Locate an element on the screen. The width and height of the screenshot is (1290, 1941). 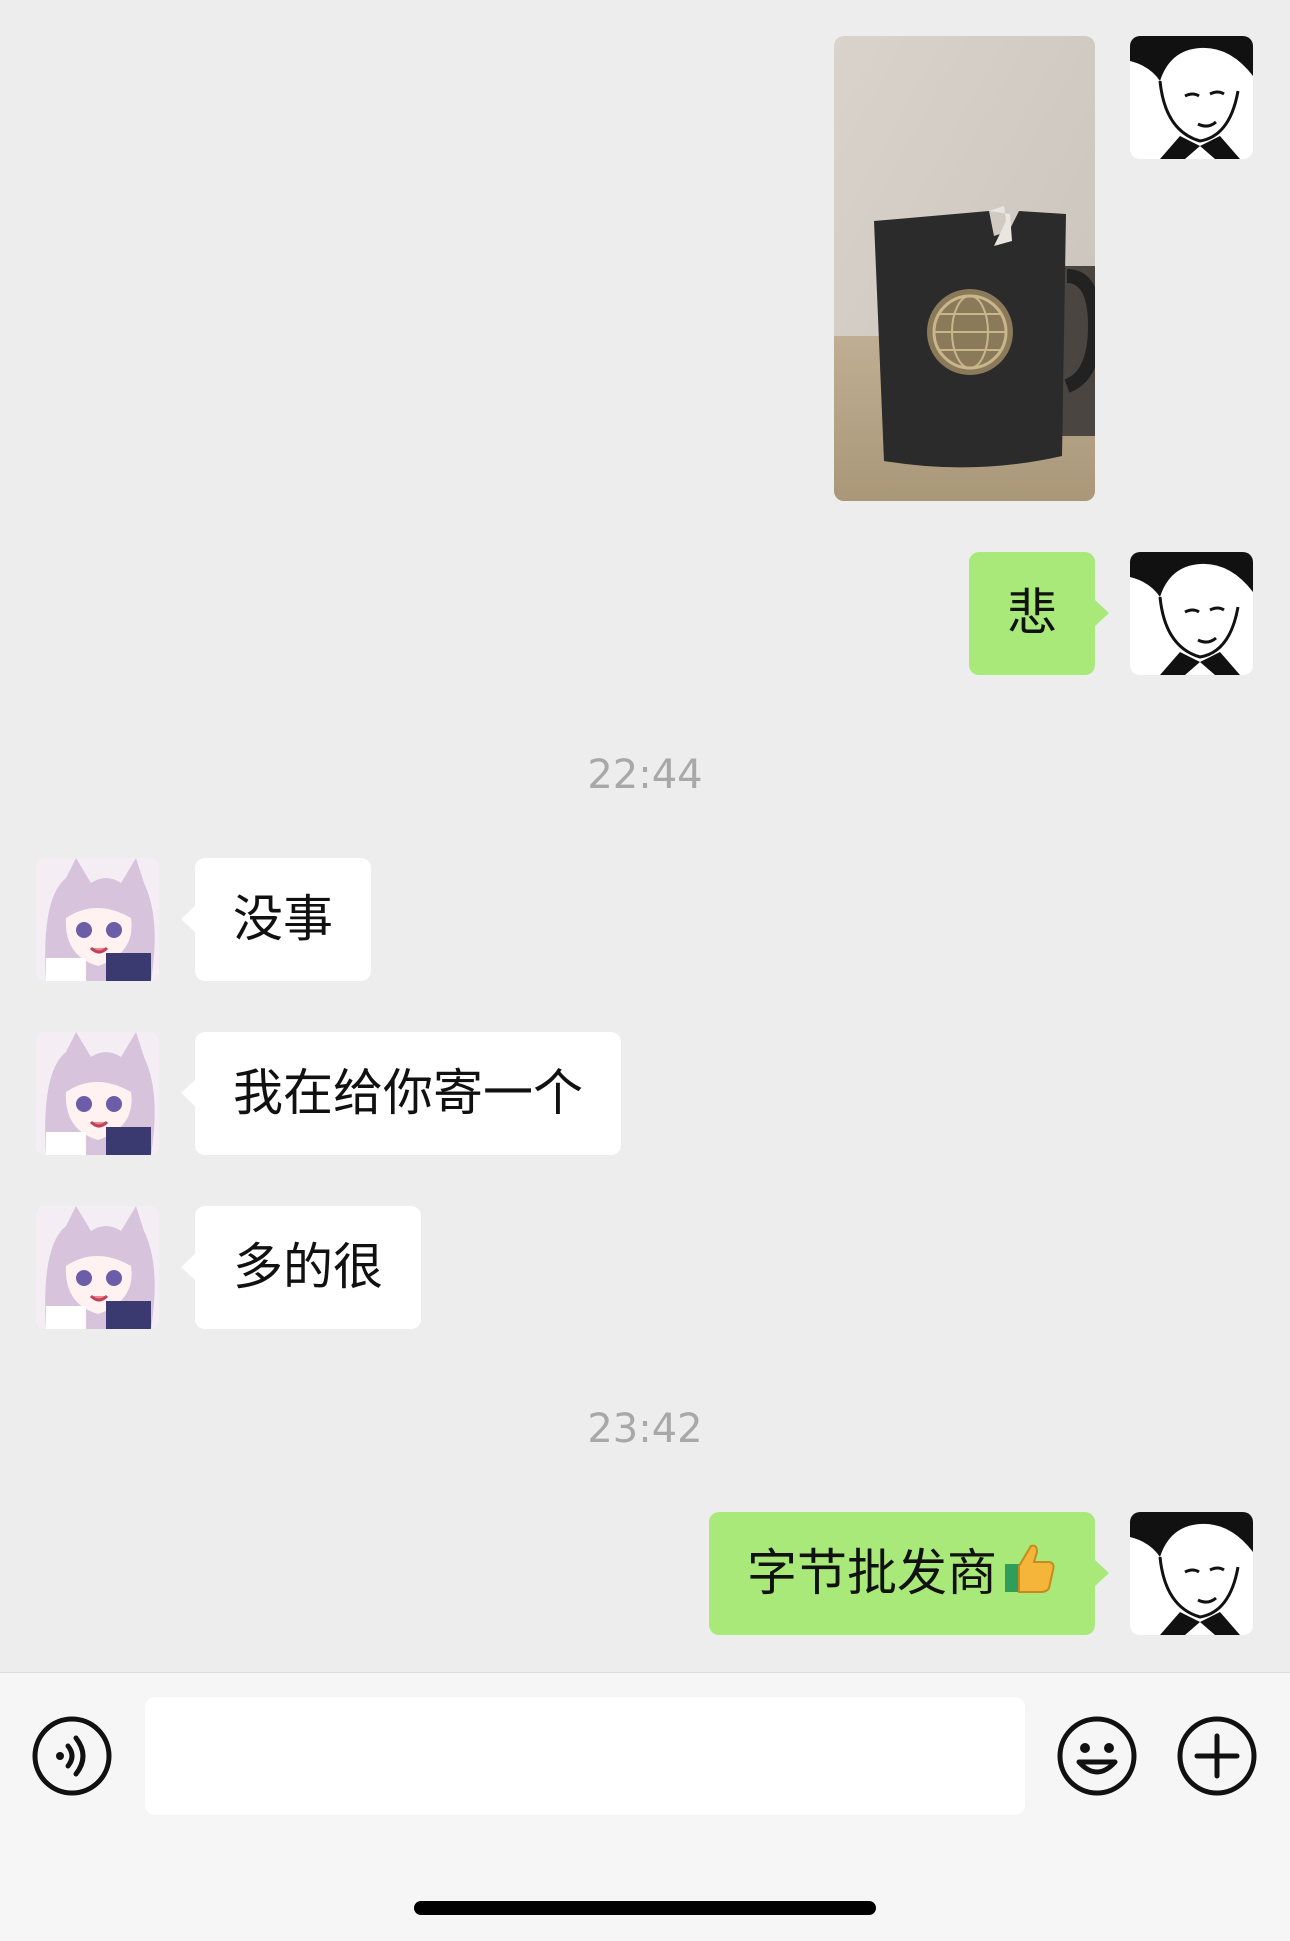
input-bar is located at coordinates (645, 1806).